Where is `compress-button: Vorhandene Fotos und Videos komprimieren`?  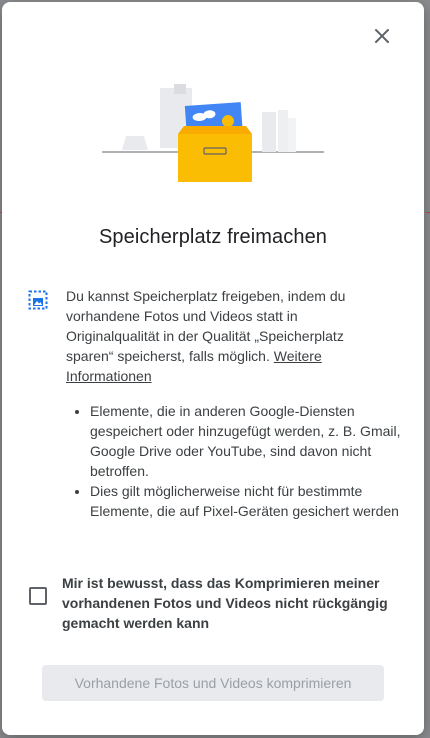
compress-button: Vorhandene Fotos und Videos komprimieren is located at coordinates (213, 683).